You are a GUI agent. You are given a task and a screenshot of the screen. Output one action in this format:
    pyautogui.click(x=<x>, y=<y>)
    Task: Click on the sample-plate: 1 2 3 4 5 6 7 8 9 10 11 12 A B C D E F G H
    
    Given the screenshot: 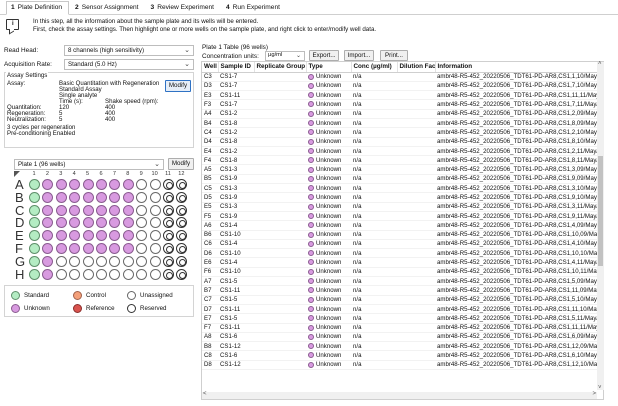 What is the action you would take?
    pyautogui.click(x=104, y=226)
    